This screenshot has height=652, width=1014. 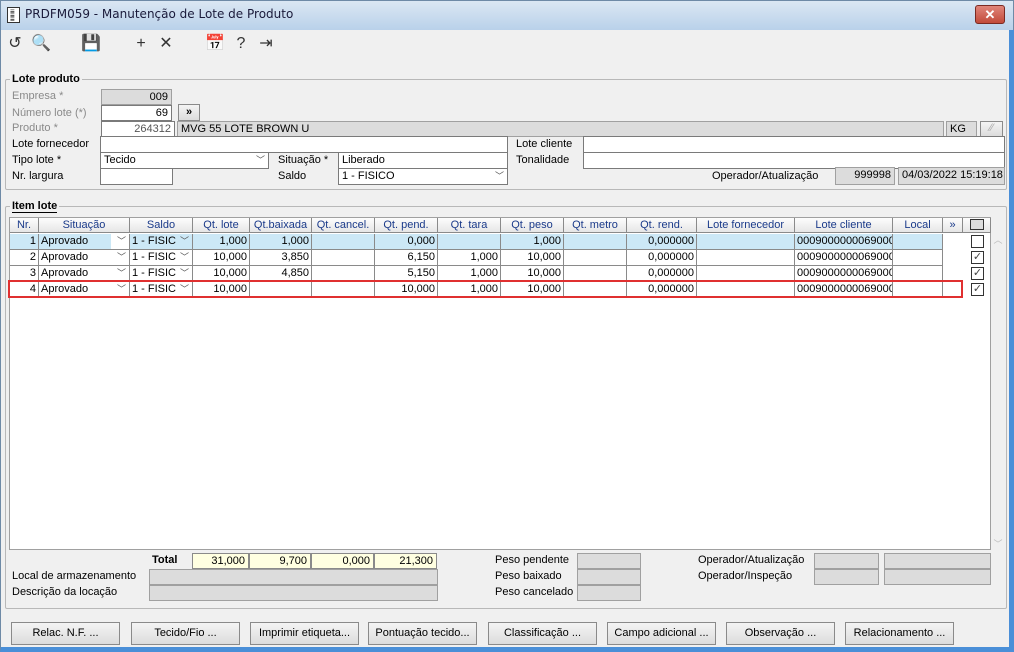 What do you see at coordinates (166, 44) in the screenshot?
I see `delete-icon: ✕` at bounding box center [166, 44].